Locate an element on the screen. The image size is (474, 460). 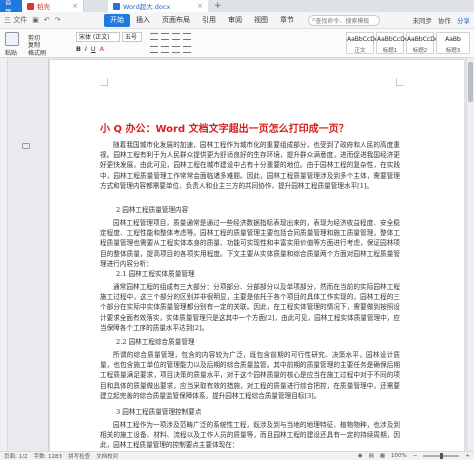
command-search-input: ⌕ 查找命令、搜索模板 is located at coordinates (344, 20).